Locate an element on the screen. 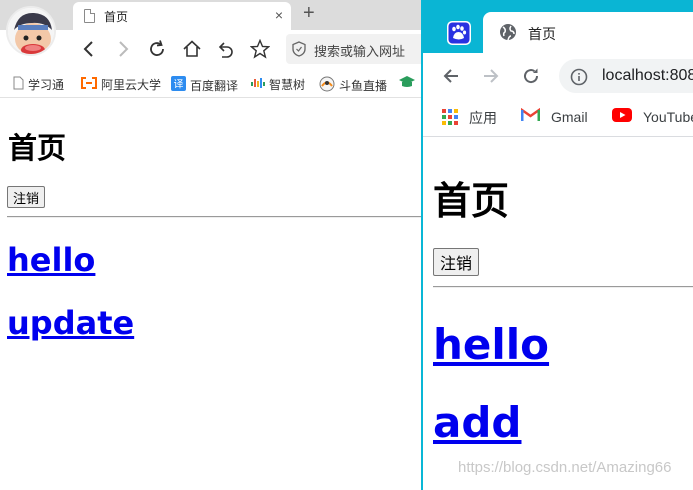 The image size is (693, 490). bookmark-aliyun: 阿里云大学 is located at coordinates (121, 84).